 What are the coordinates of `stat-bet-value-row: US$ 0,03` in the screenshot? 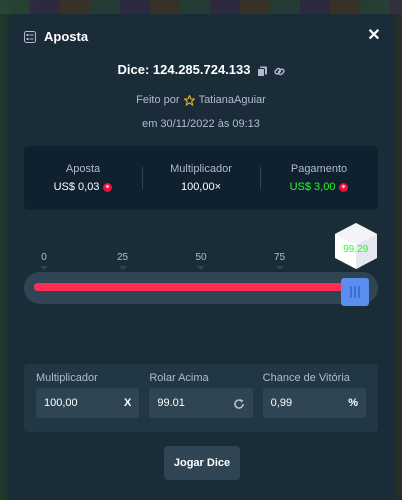 It's located at (83, 187).